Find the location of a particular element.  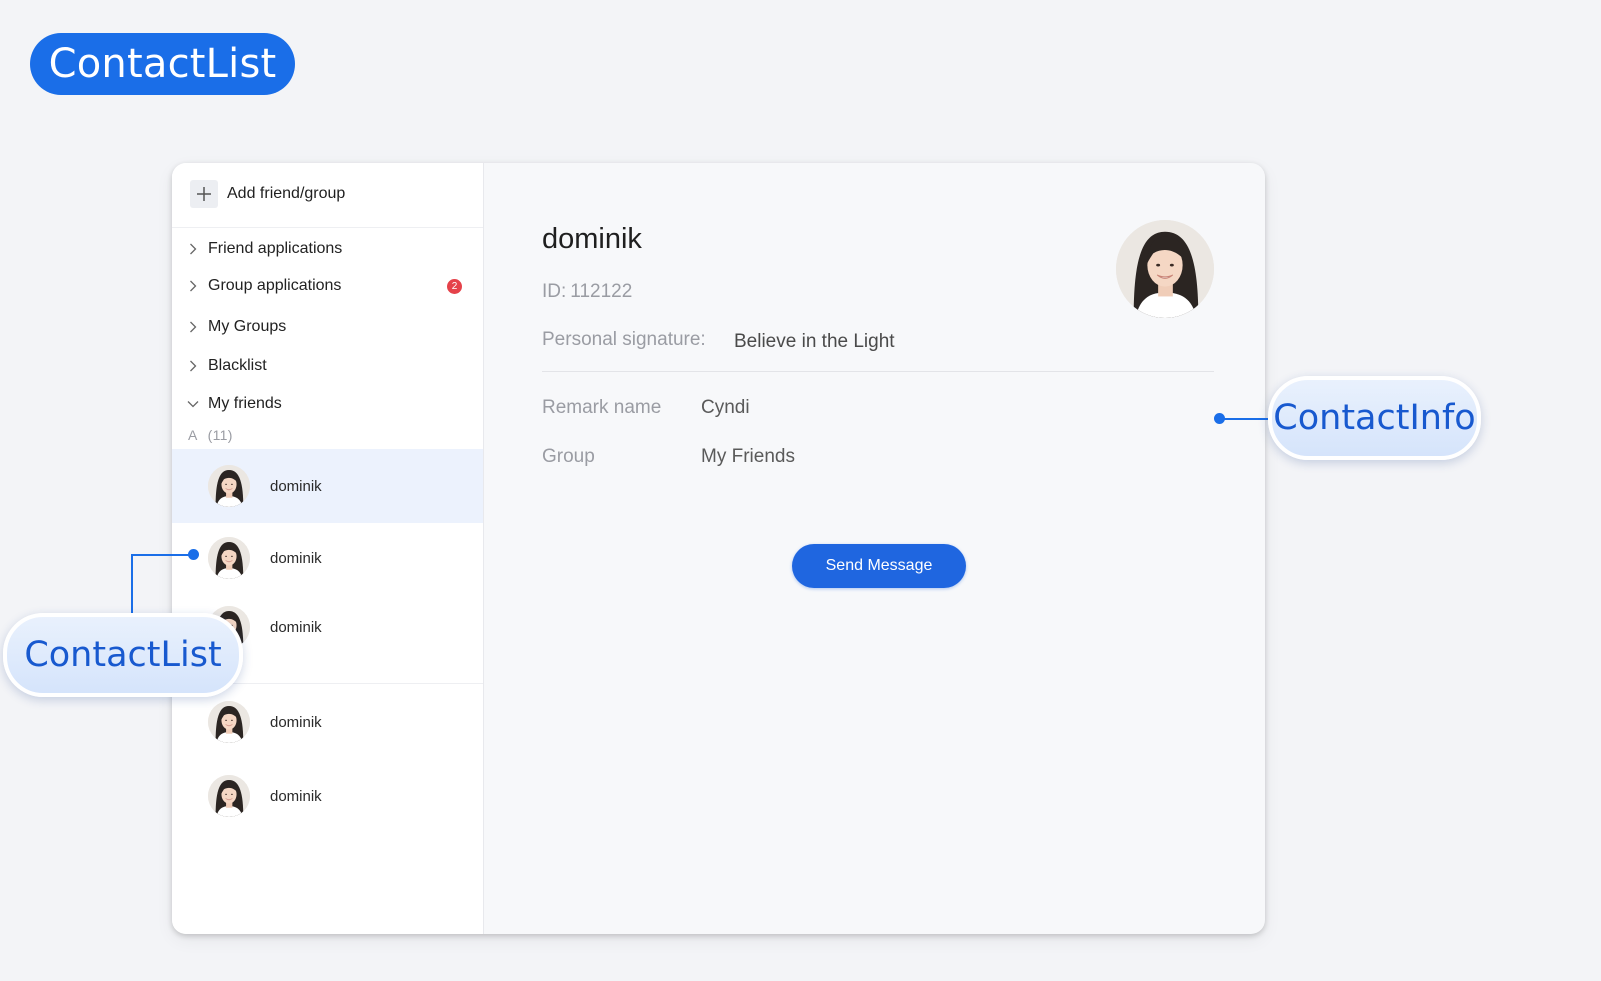

contact-info-callout: ContactInfo is located at coordinates (1374, 418).